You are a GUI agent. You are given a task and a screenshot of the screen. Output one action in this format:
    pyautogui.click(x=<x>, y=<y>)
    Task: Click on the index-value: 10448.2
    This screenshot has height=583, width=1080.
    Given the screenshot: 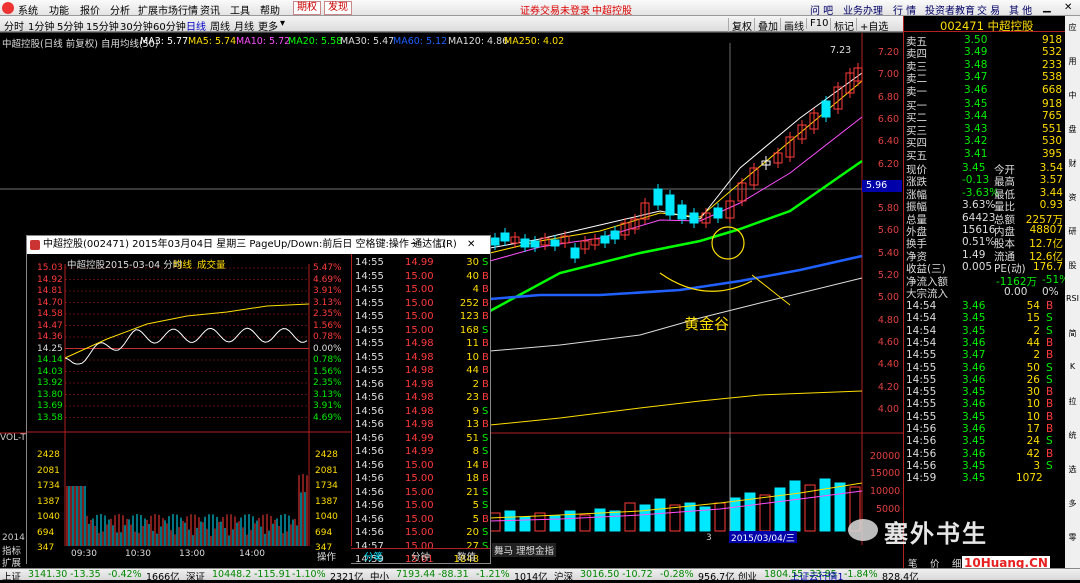 What is the action you would take?
    pyautogui.click(x=232, y=574)
    